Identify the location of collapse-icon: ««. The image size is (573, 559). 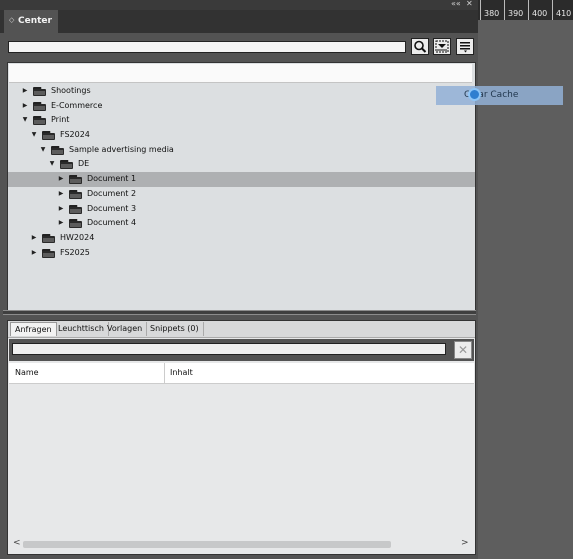
(456, 4).